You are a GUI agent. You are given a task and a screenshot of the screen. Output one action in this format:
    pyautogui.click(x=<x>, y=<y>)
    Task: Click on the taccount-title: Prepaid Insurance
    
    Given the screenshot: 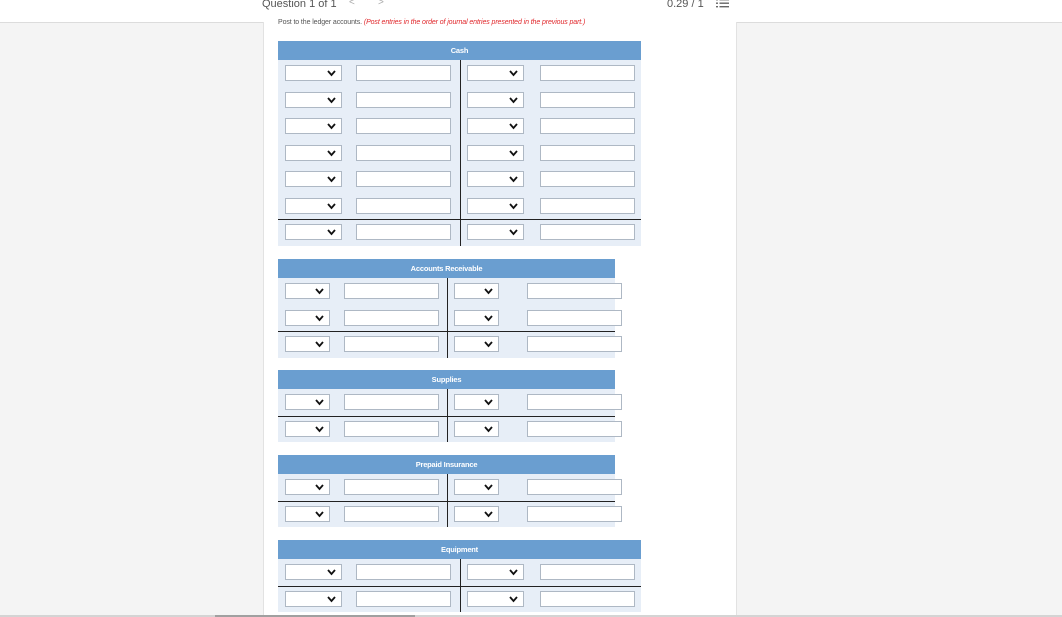 What is the action you would take?
    pyautogui.click(x=446, y=464)
    